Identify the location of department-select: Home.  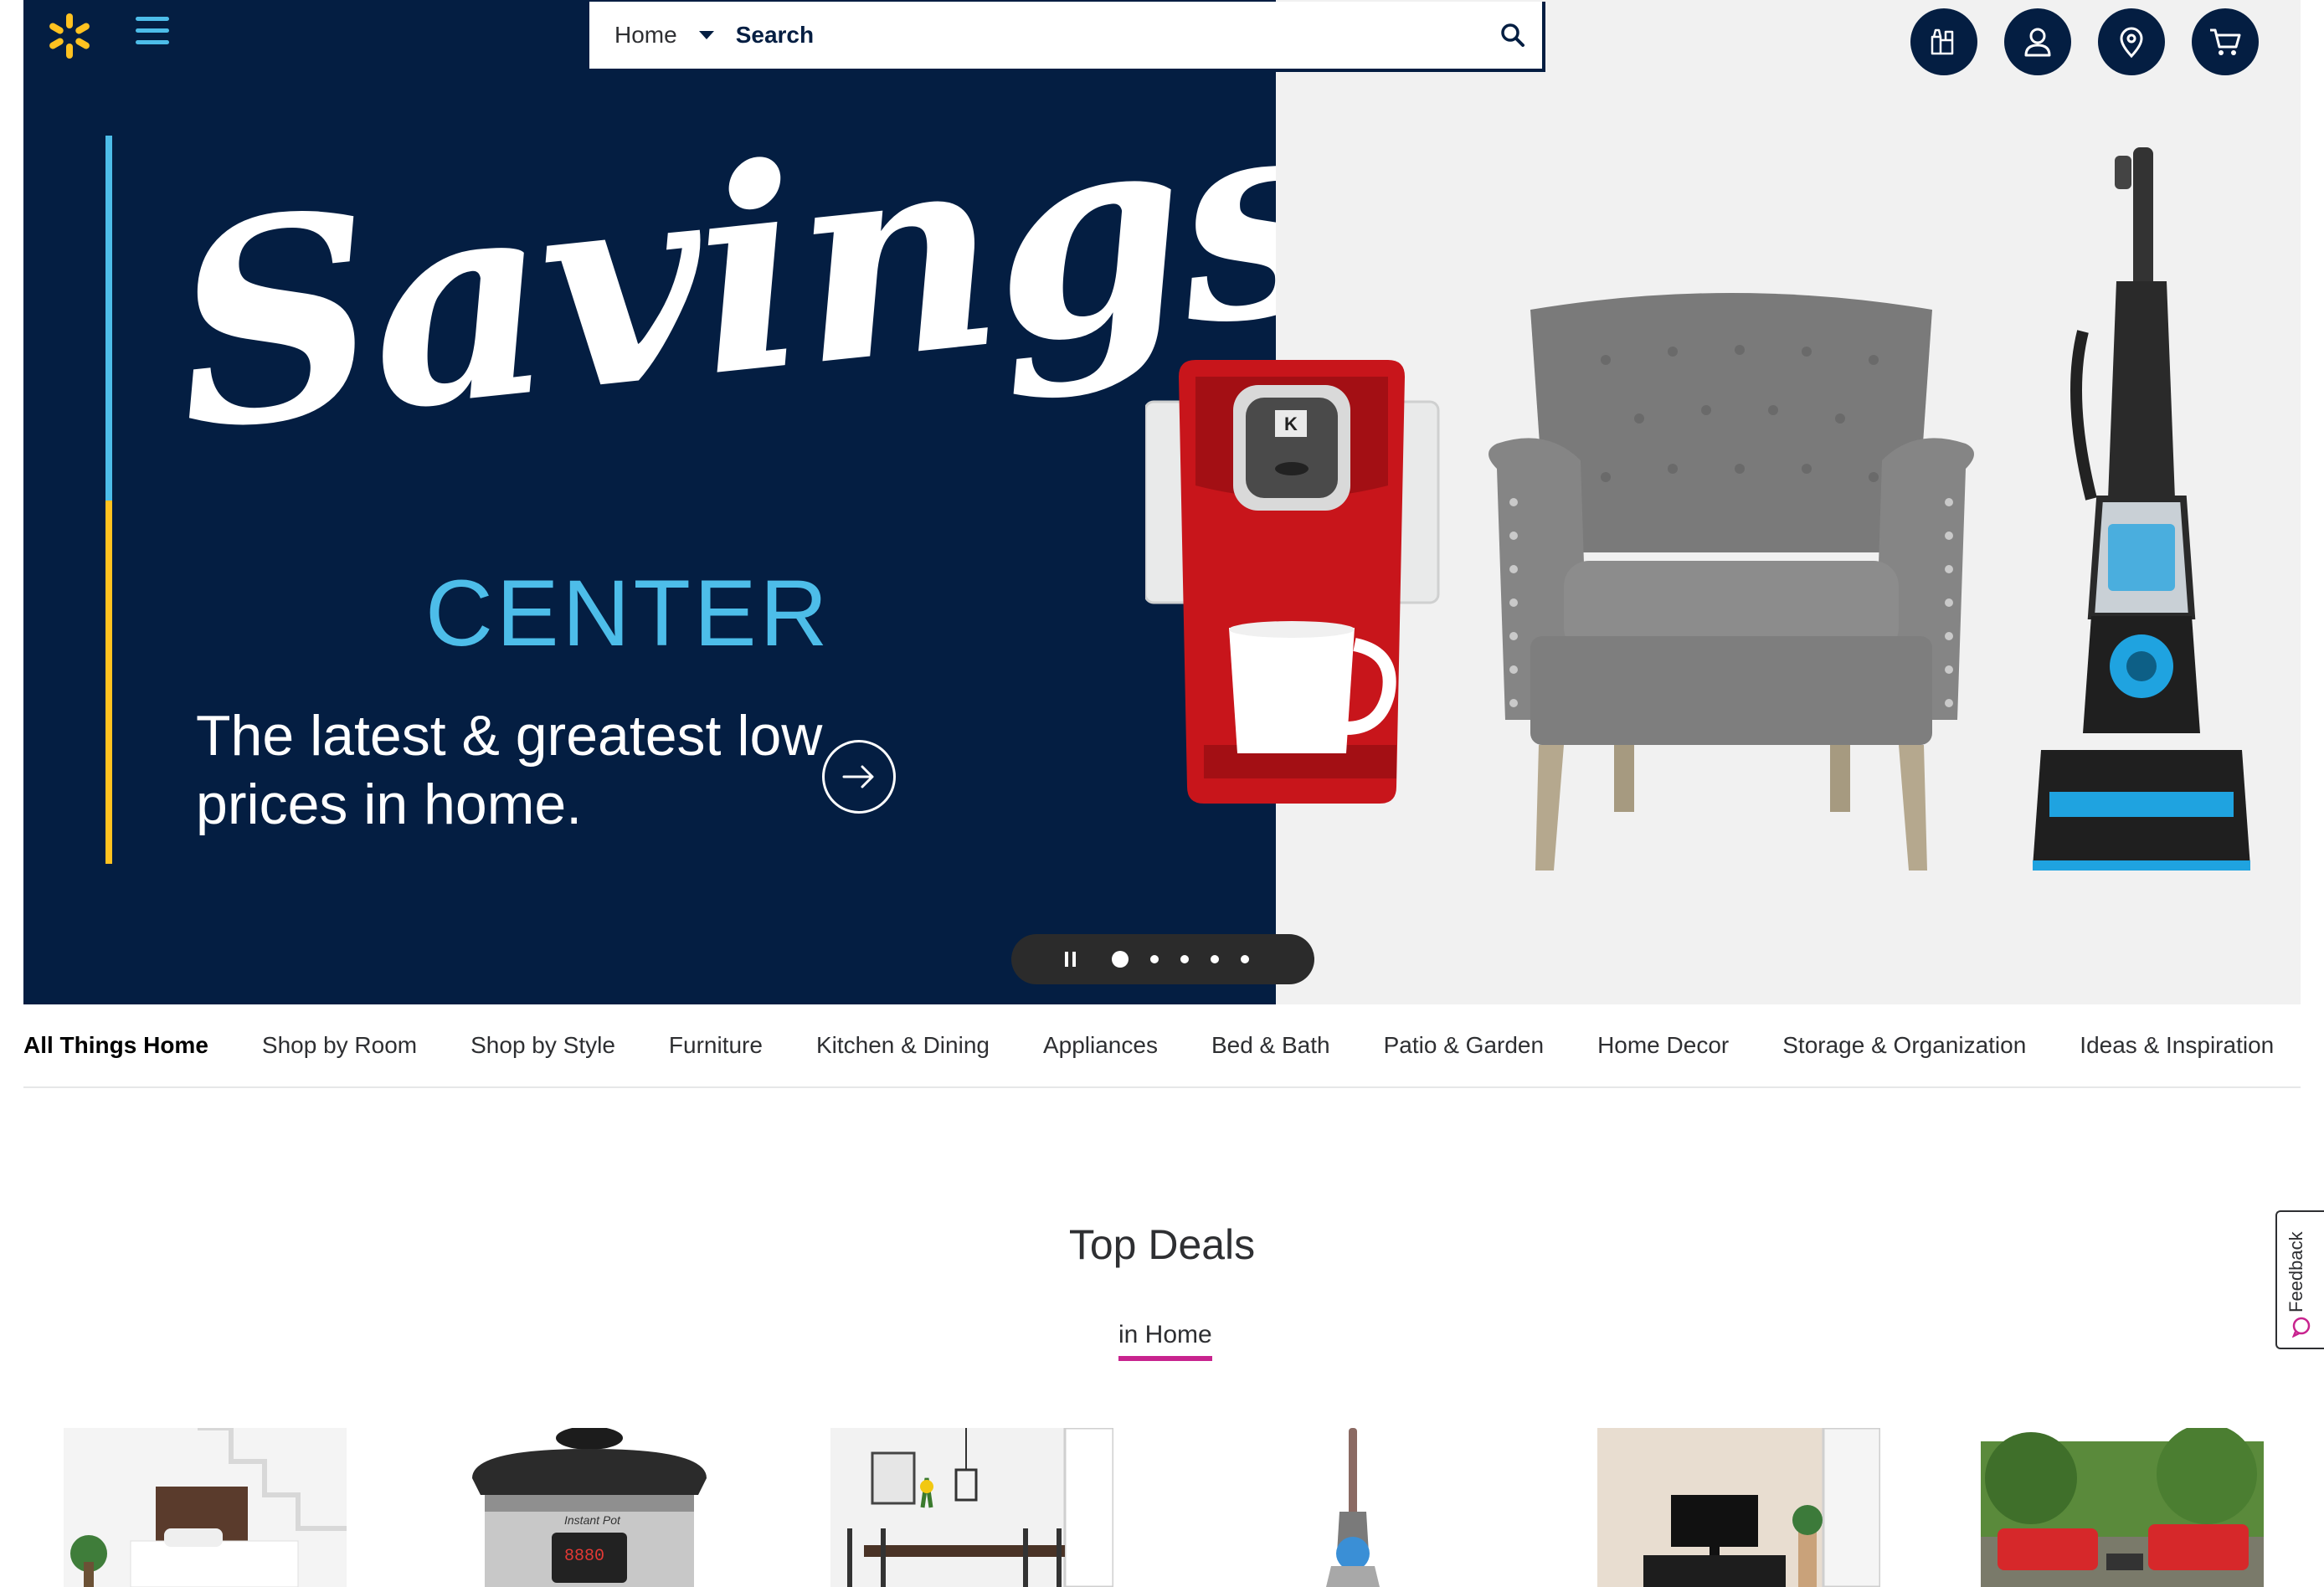
(651, 36).